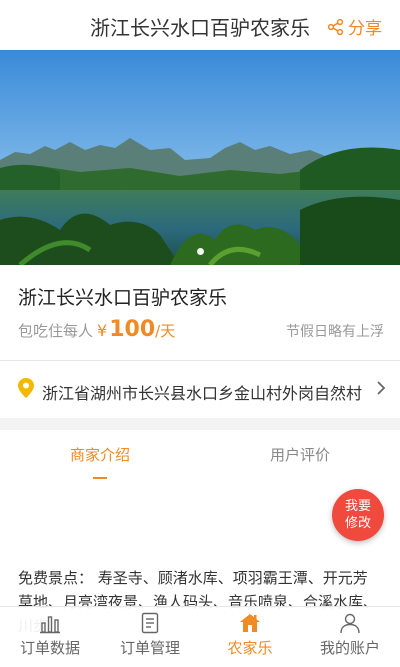  I want to click on holiday-note: 节假日略有上浮, so click(335, 332).